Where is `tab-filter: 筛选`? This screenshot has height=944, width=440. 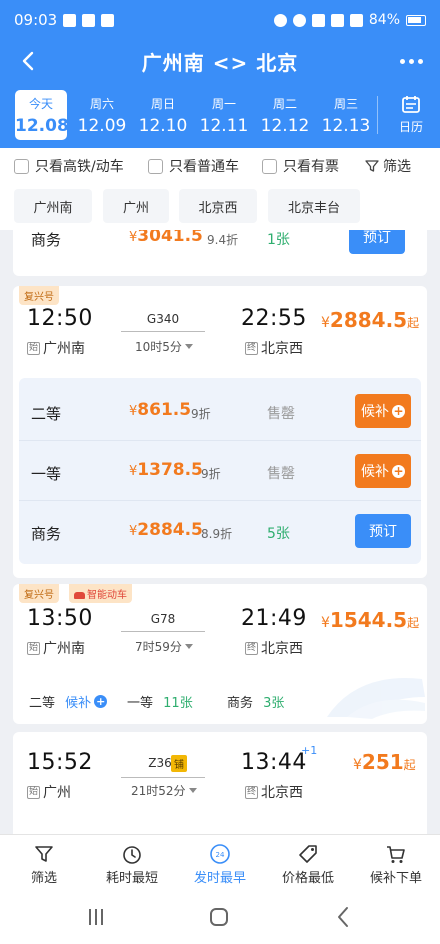 tab-filter: 筛选 is located at coordinates (44, 863).